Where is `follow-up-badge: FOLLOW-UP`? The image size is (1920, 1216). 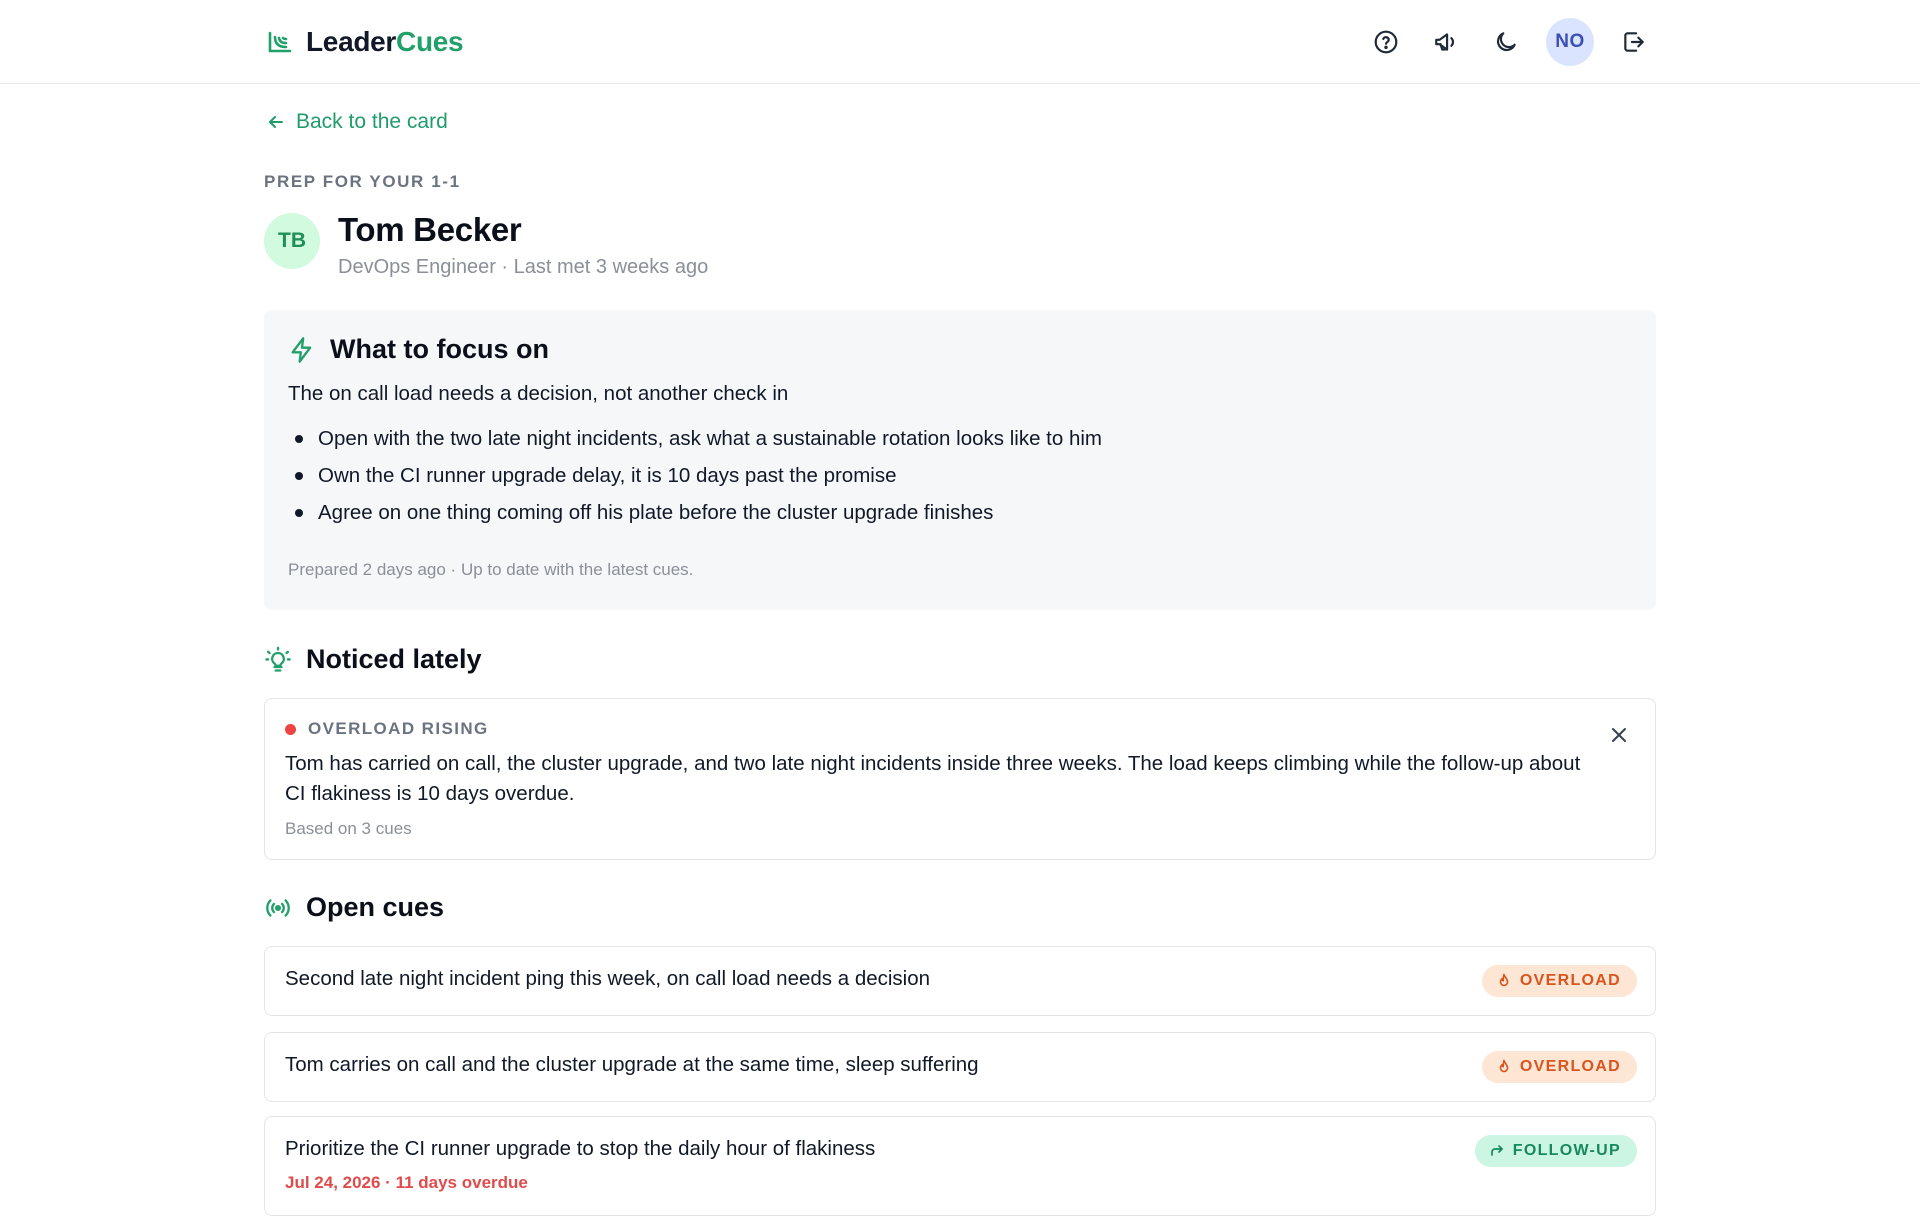
follow-up-badge: FOLLOW-UP is located at coordinates (1555, 1151).